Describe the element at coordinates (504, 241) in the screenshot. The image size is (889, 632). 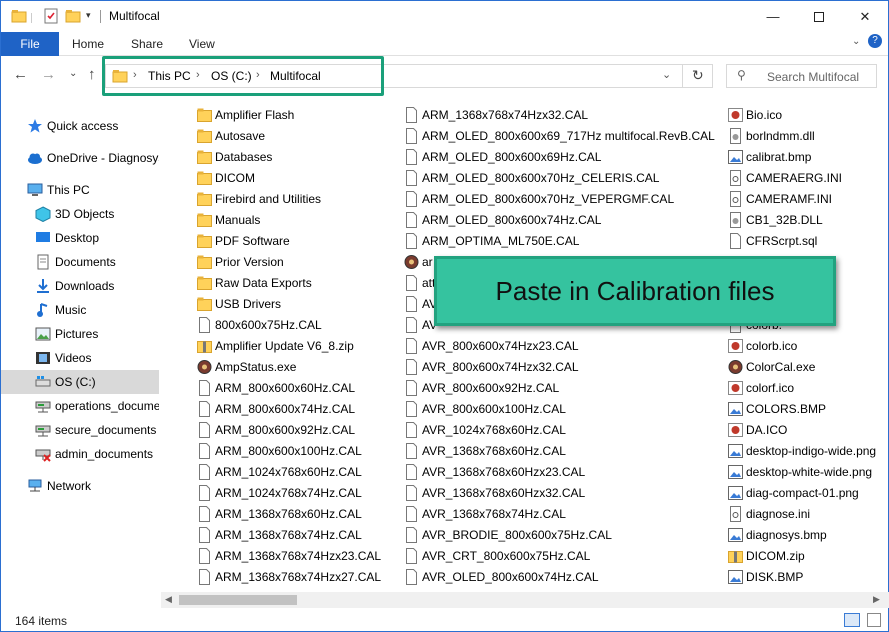
I see `file-item: ARM_OPTIMA_ML750E.CAL` at that location.